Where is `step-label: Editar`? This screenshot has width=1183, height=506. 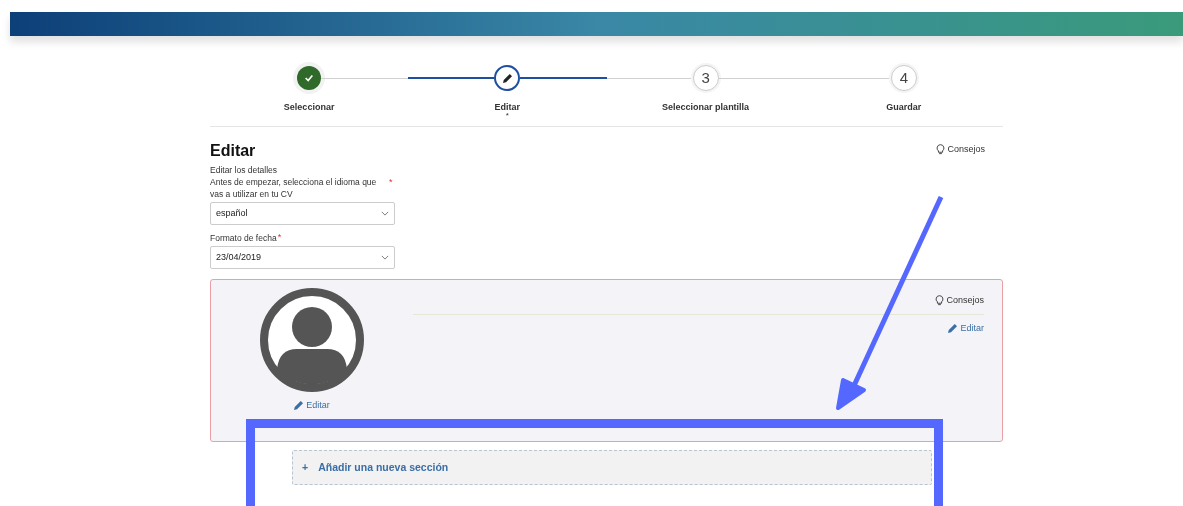 step-label: Editar is located at coordinates (507, 107).